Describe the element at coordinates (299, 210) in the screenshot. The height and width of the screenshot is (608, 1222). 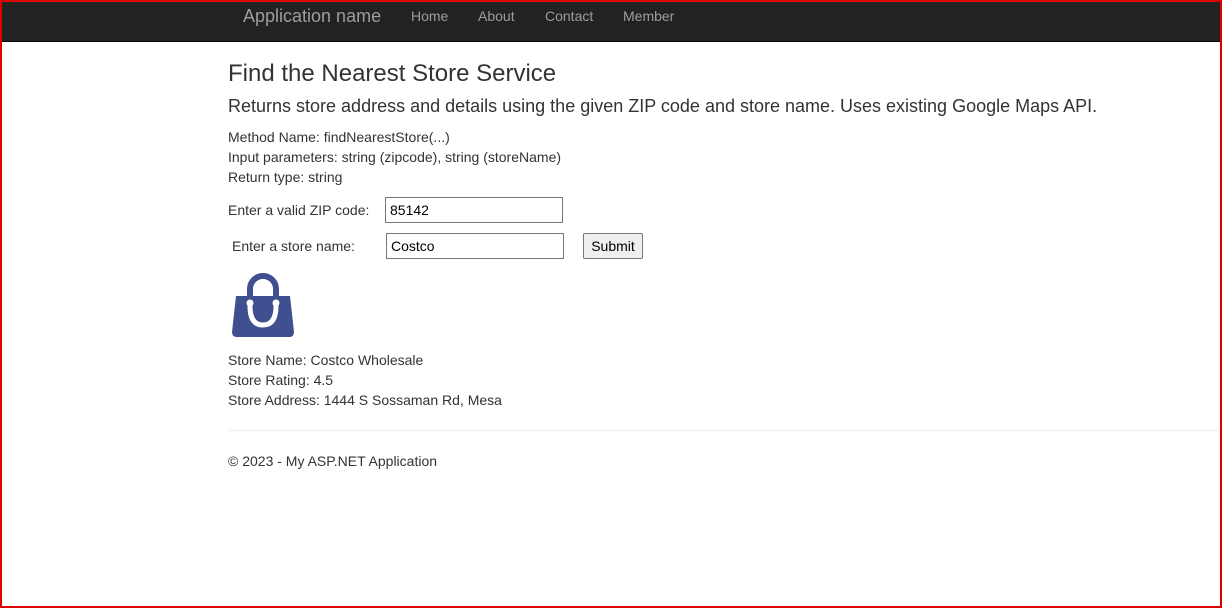
I see `zip-label: Enter a valid ZIP code:` at that location.